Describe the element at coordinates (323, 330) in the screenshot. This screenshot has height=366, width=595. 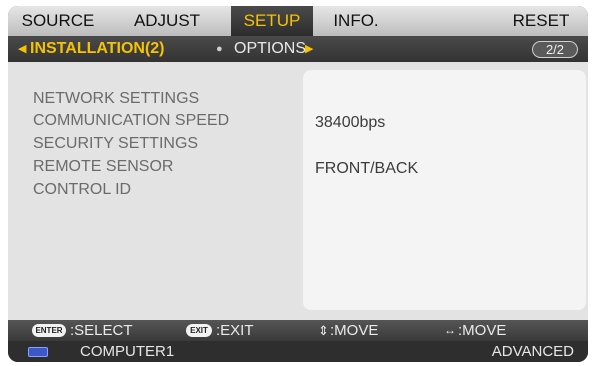
I see `up-down-arrow-icon: ⇕` at that location.